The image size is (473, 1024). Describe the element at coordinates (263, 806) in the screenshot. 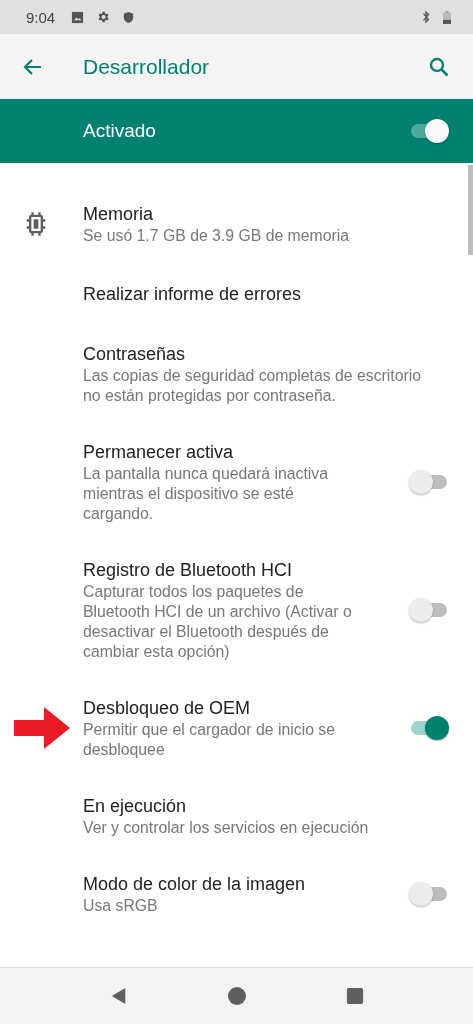

I see `setting-title: En ejecución` at that location.